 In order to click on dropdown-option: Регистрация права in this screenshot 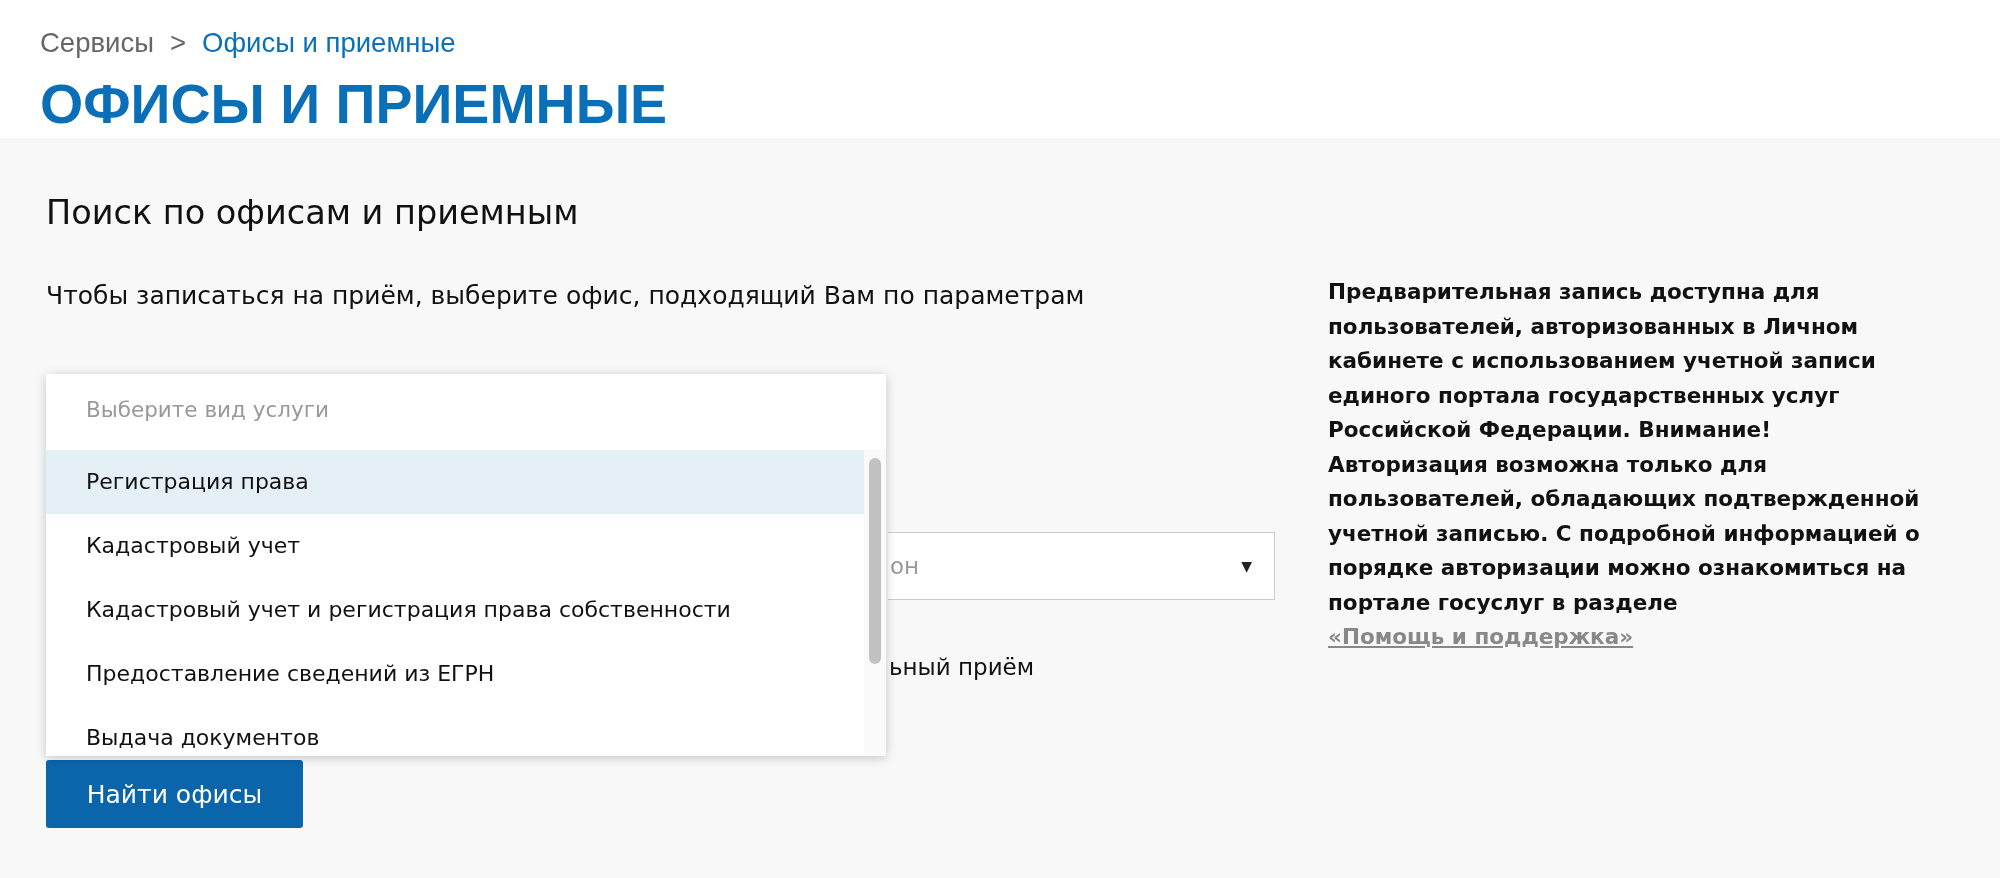, I will do `click(455, 482)`.